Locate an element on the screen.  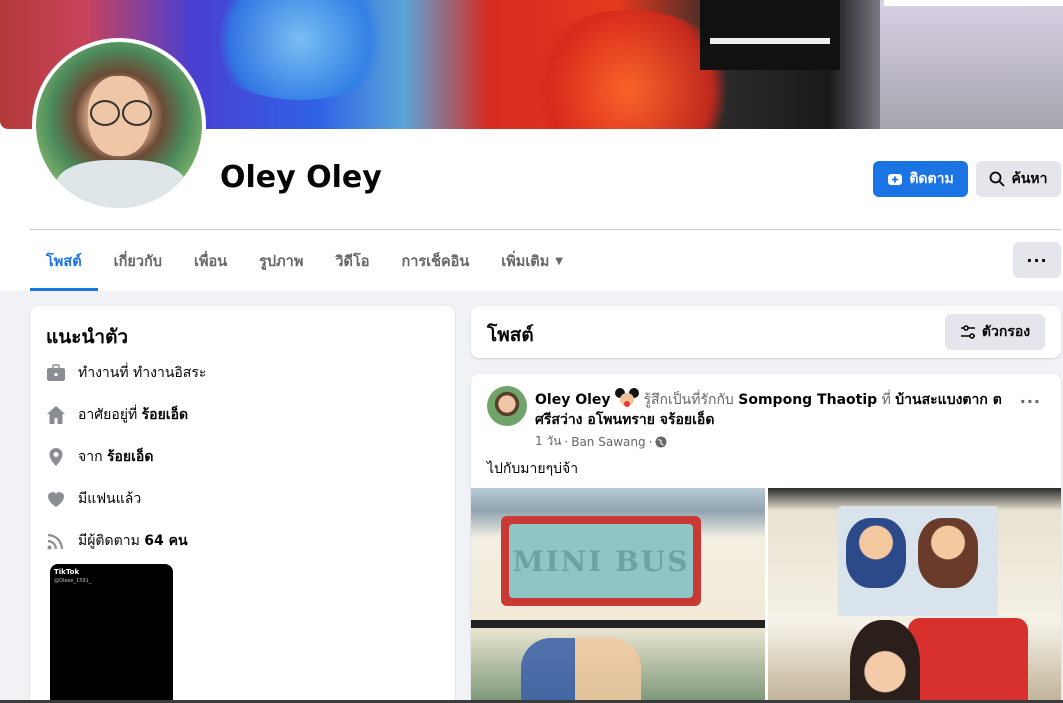
search-button: ค้นหา is located at coordinates (1018, 179).